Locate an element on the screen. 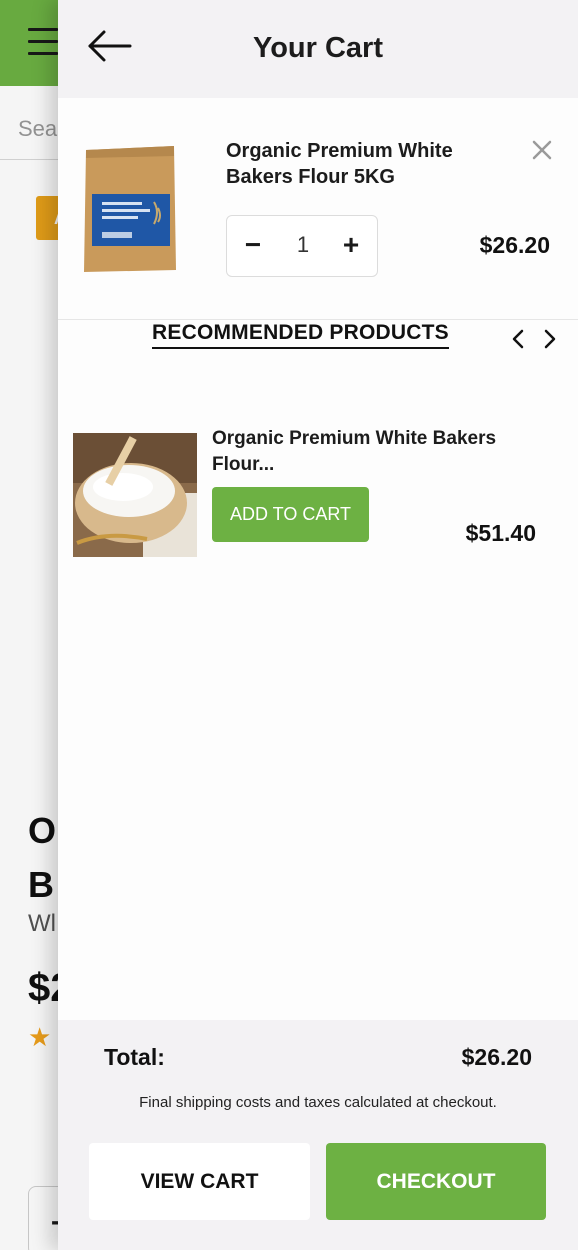 The height and width of the screenshot is (1250, 578). recommended-product-price: $51.40 is located at coordinates (500, 533).